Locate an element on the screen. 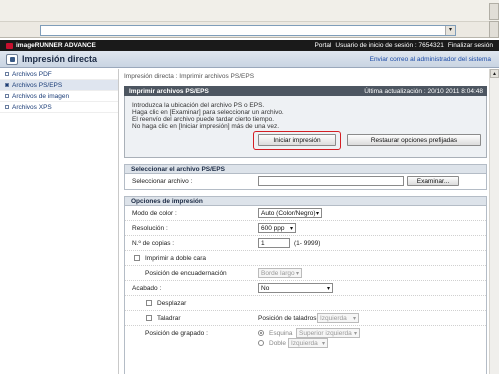 The width and height of the screenshot is (499, 374). finishing-select: No ▾ is located at coordinates (295, 288).